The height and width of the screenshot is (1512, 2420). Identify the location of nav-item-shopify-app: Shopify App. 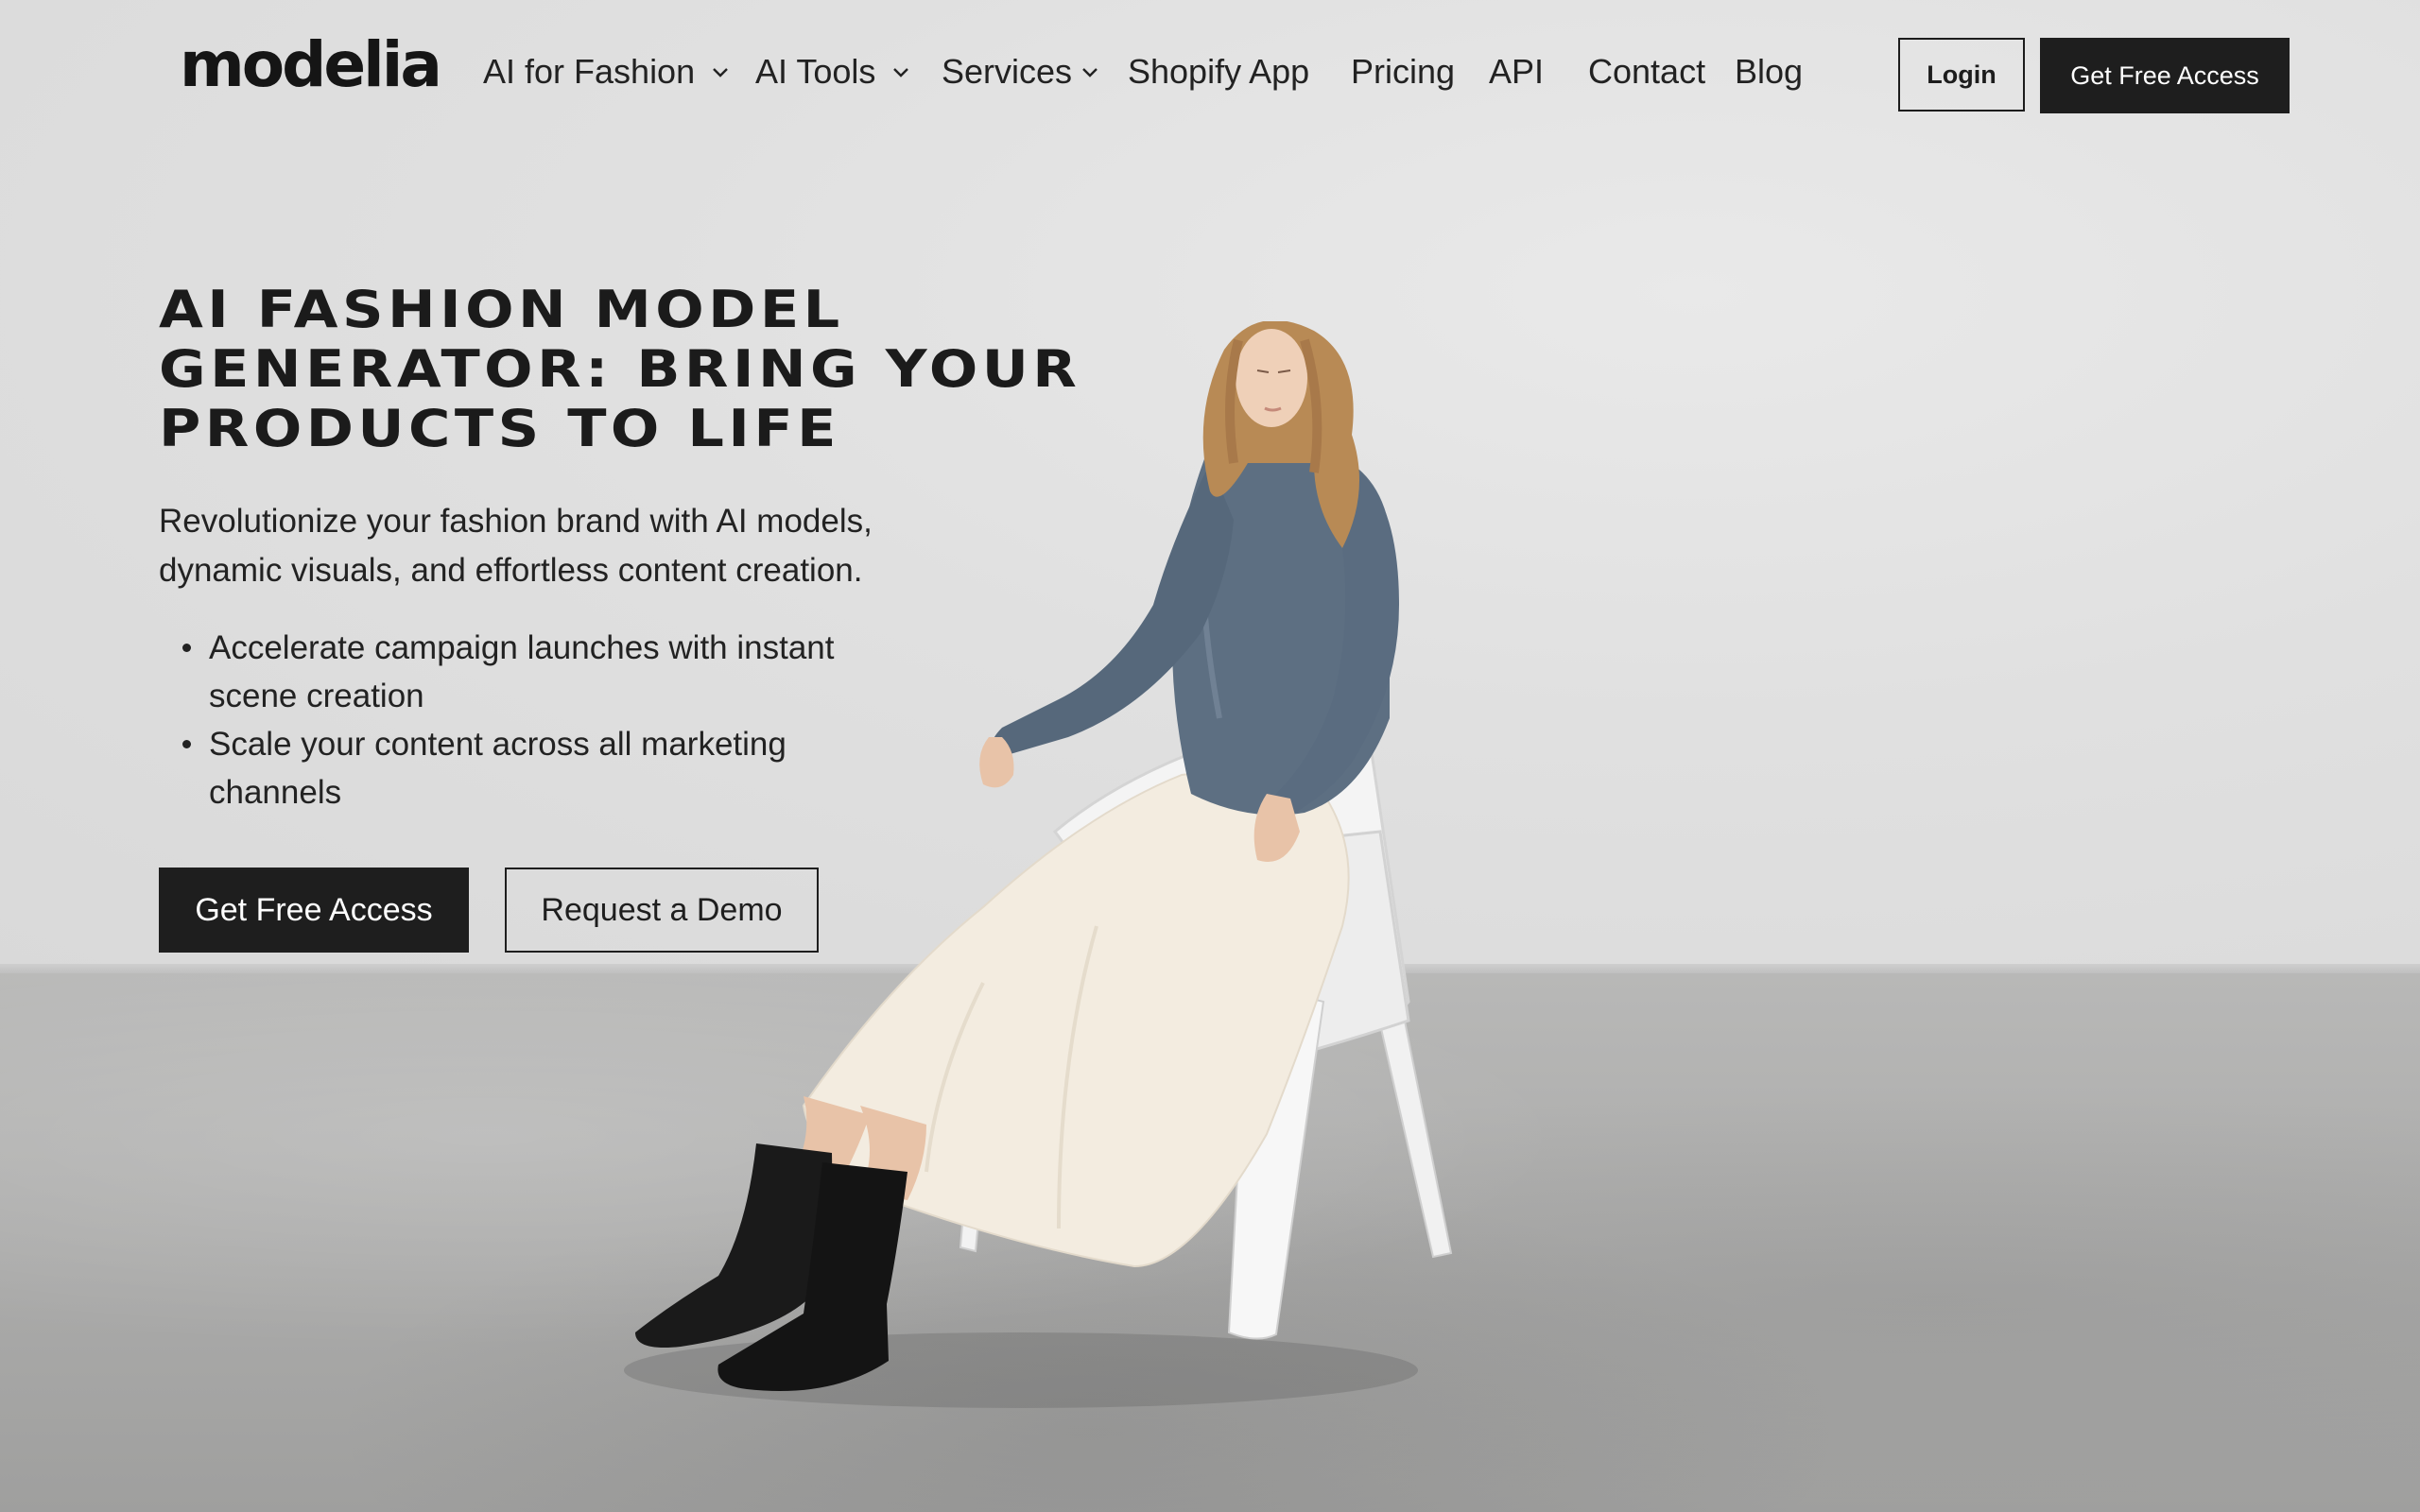
(1218, 72).